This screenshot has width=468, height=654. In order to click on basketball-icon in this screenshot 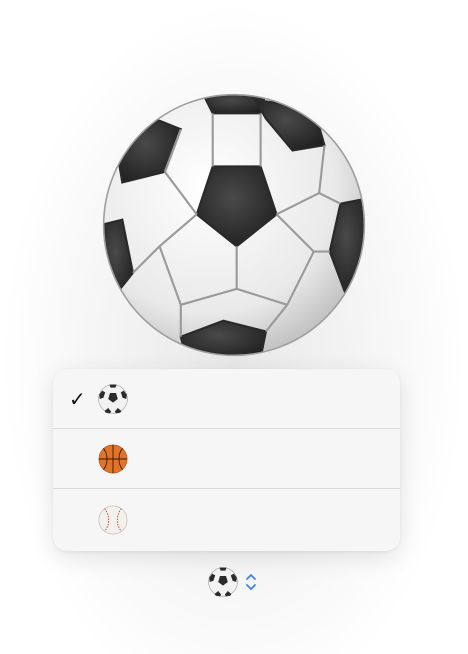, I will do `click(113, 459)`.